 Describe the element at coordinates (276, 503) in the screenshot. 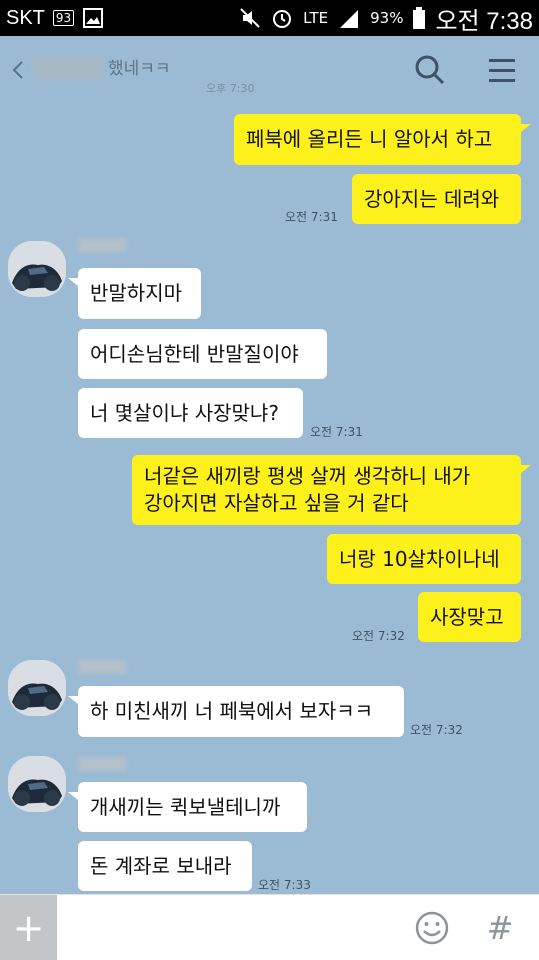

I see `message-text-line-2: 강아지면 자살하고 싶을 거 같다` at that location.